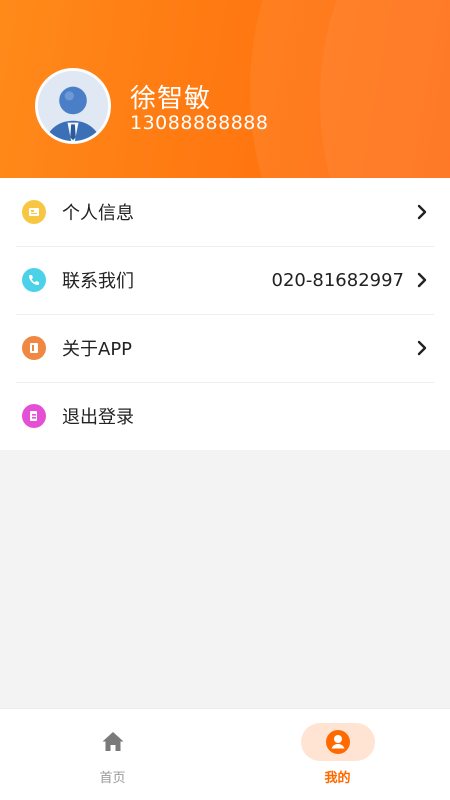 This screenshot has width=450, height=800. What do you see at coordinates (225, 212) in the screenshot?
I see `menu-item-personal-info: 个人信息` at bounding box center [225, 212].